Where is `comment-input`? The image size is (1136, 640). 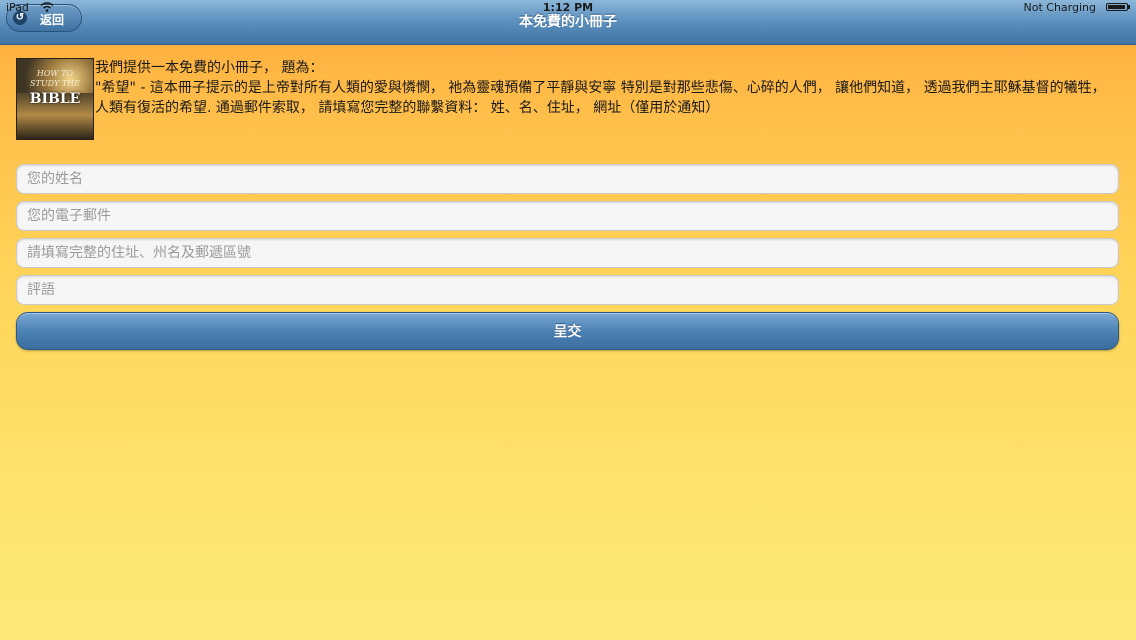
comment-input is located at coordinates (567, 290).